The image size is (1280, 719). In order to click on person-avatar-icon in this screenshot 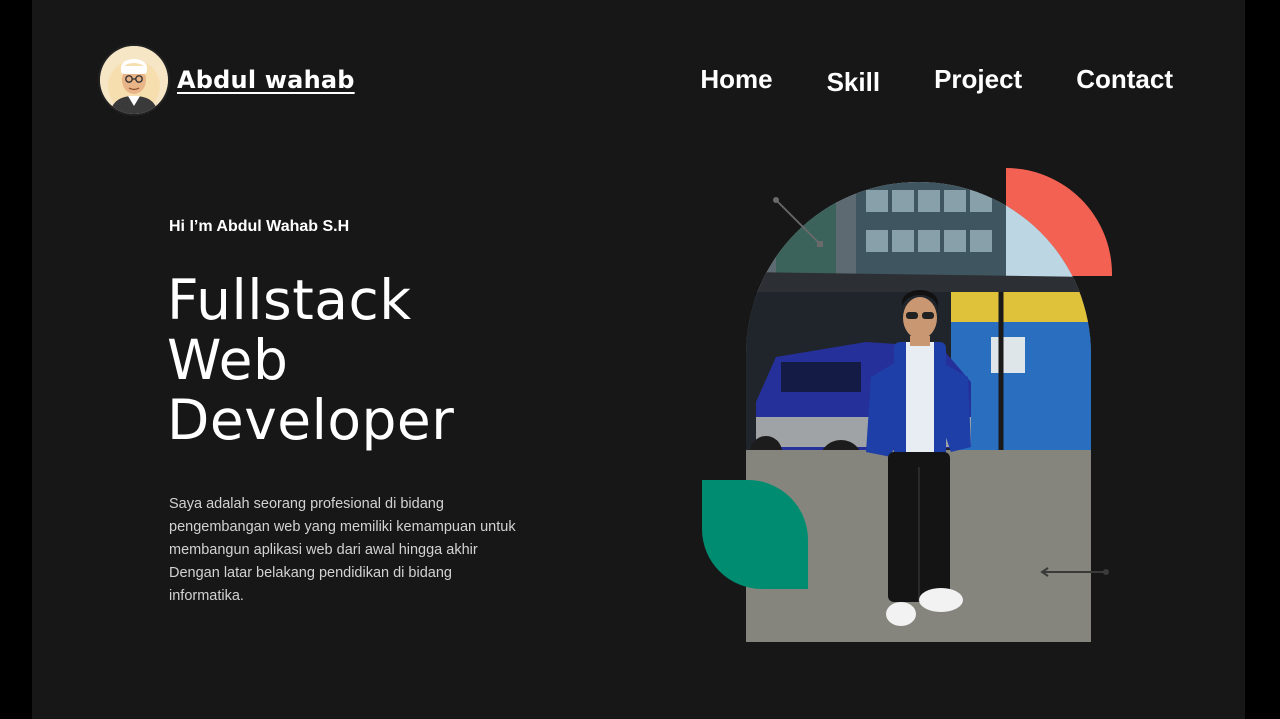, I will do `click(134, 80)`.